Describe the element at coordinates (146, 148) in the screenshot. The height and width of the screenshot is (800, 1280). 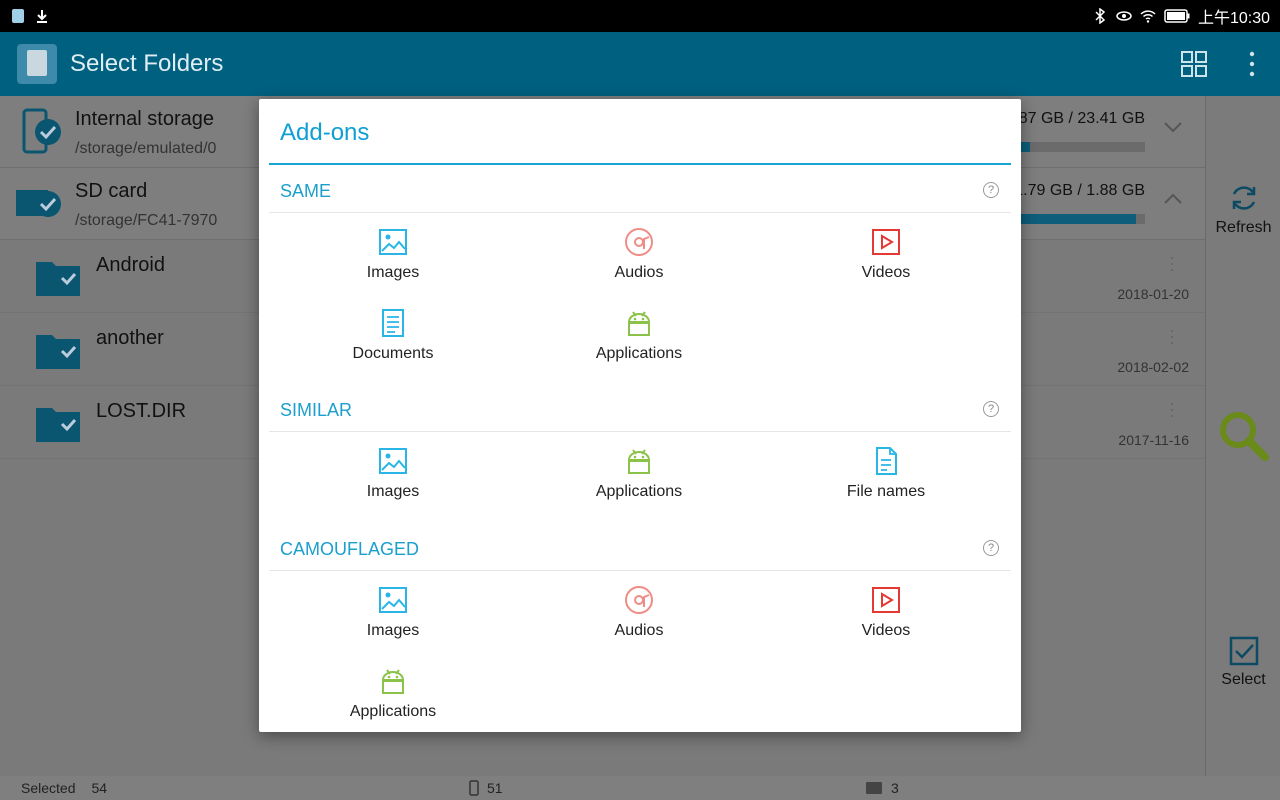
I see `storage-path: /storage/emulated/0` at that location.